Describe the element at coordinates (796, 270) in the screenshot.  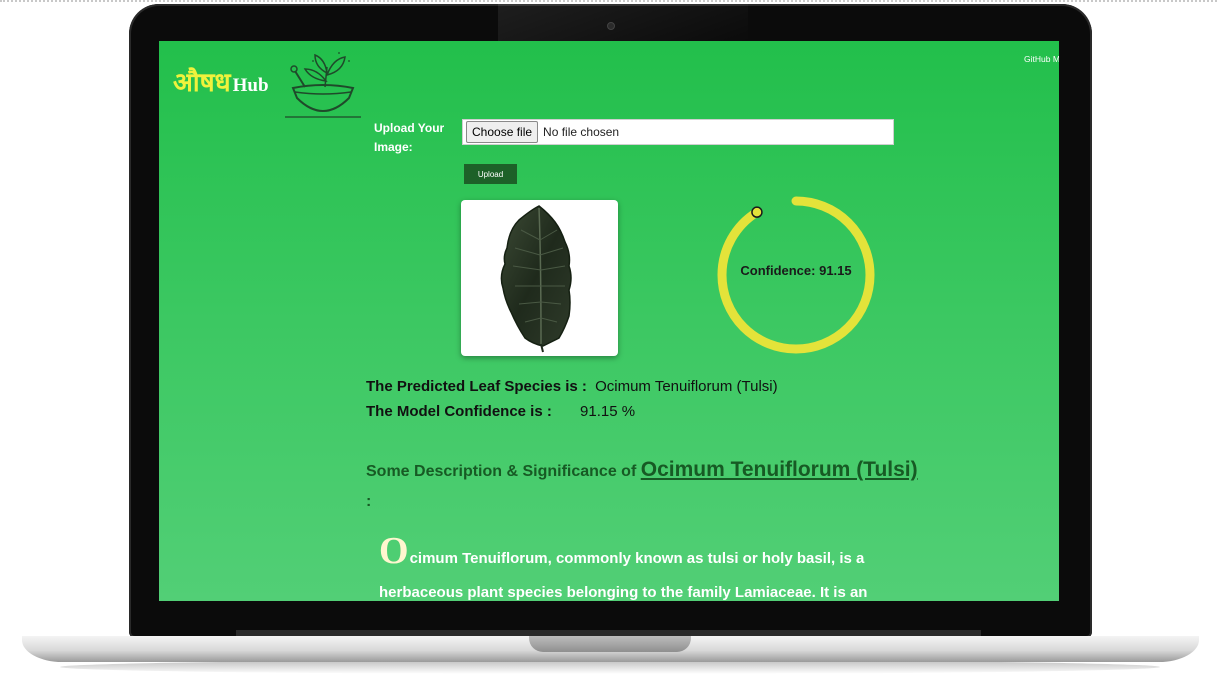
I see `confidence-gauge-text: Confidence: 91.15` at that location.